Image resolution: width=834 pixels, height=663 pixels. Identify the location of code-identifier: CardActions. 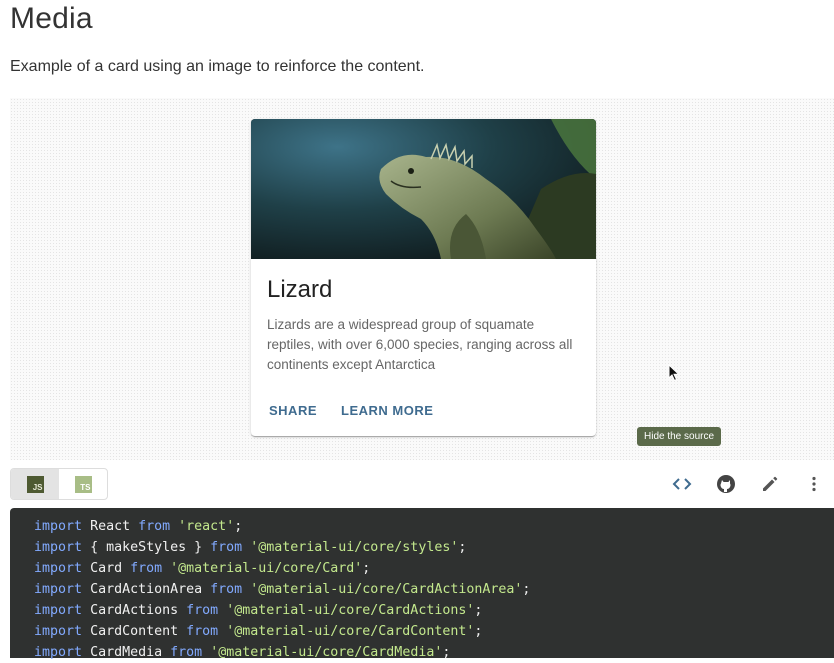
(134, 610).